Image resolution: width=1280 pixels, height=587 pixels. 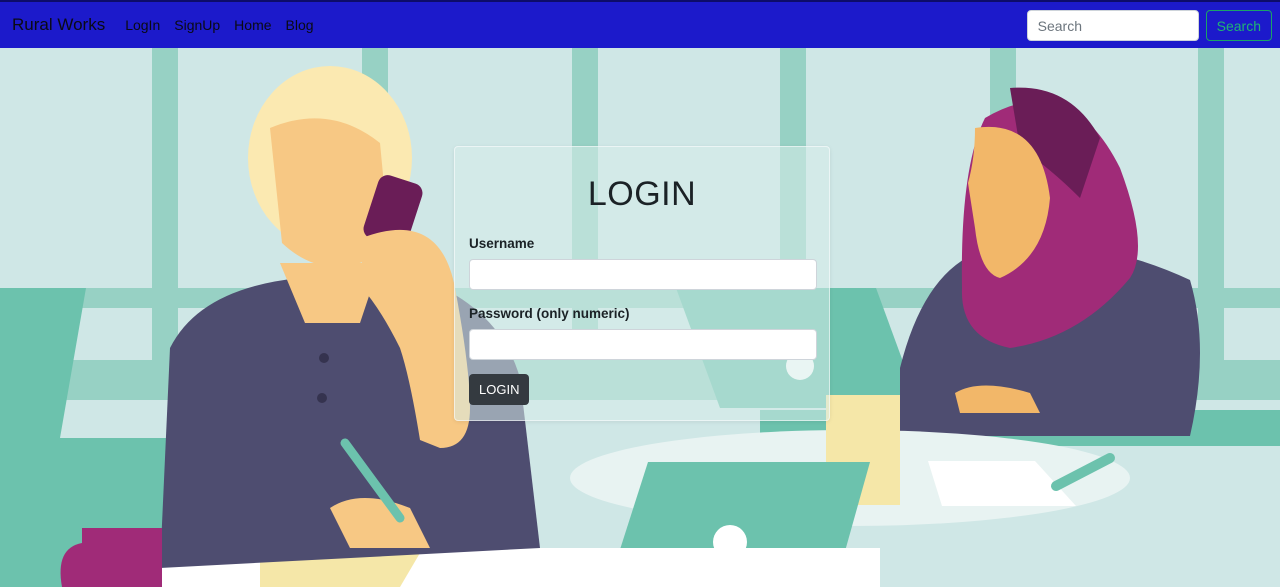 What do you see at coordinates (142, 25) in the screenshot?
I see `nav-link-login: LogIn` at bounding box center [142, 25].